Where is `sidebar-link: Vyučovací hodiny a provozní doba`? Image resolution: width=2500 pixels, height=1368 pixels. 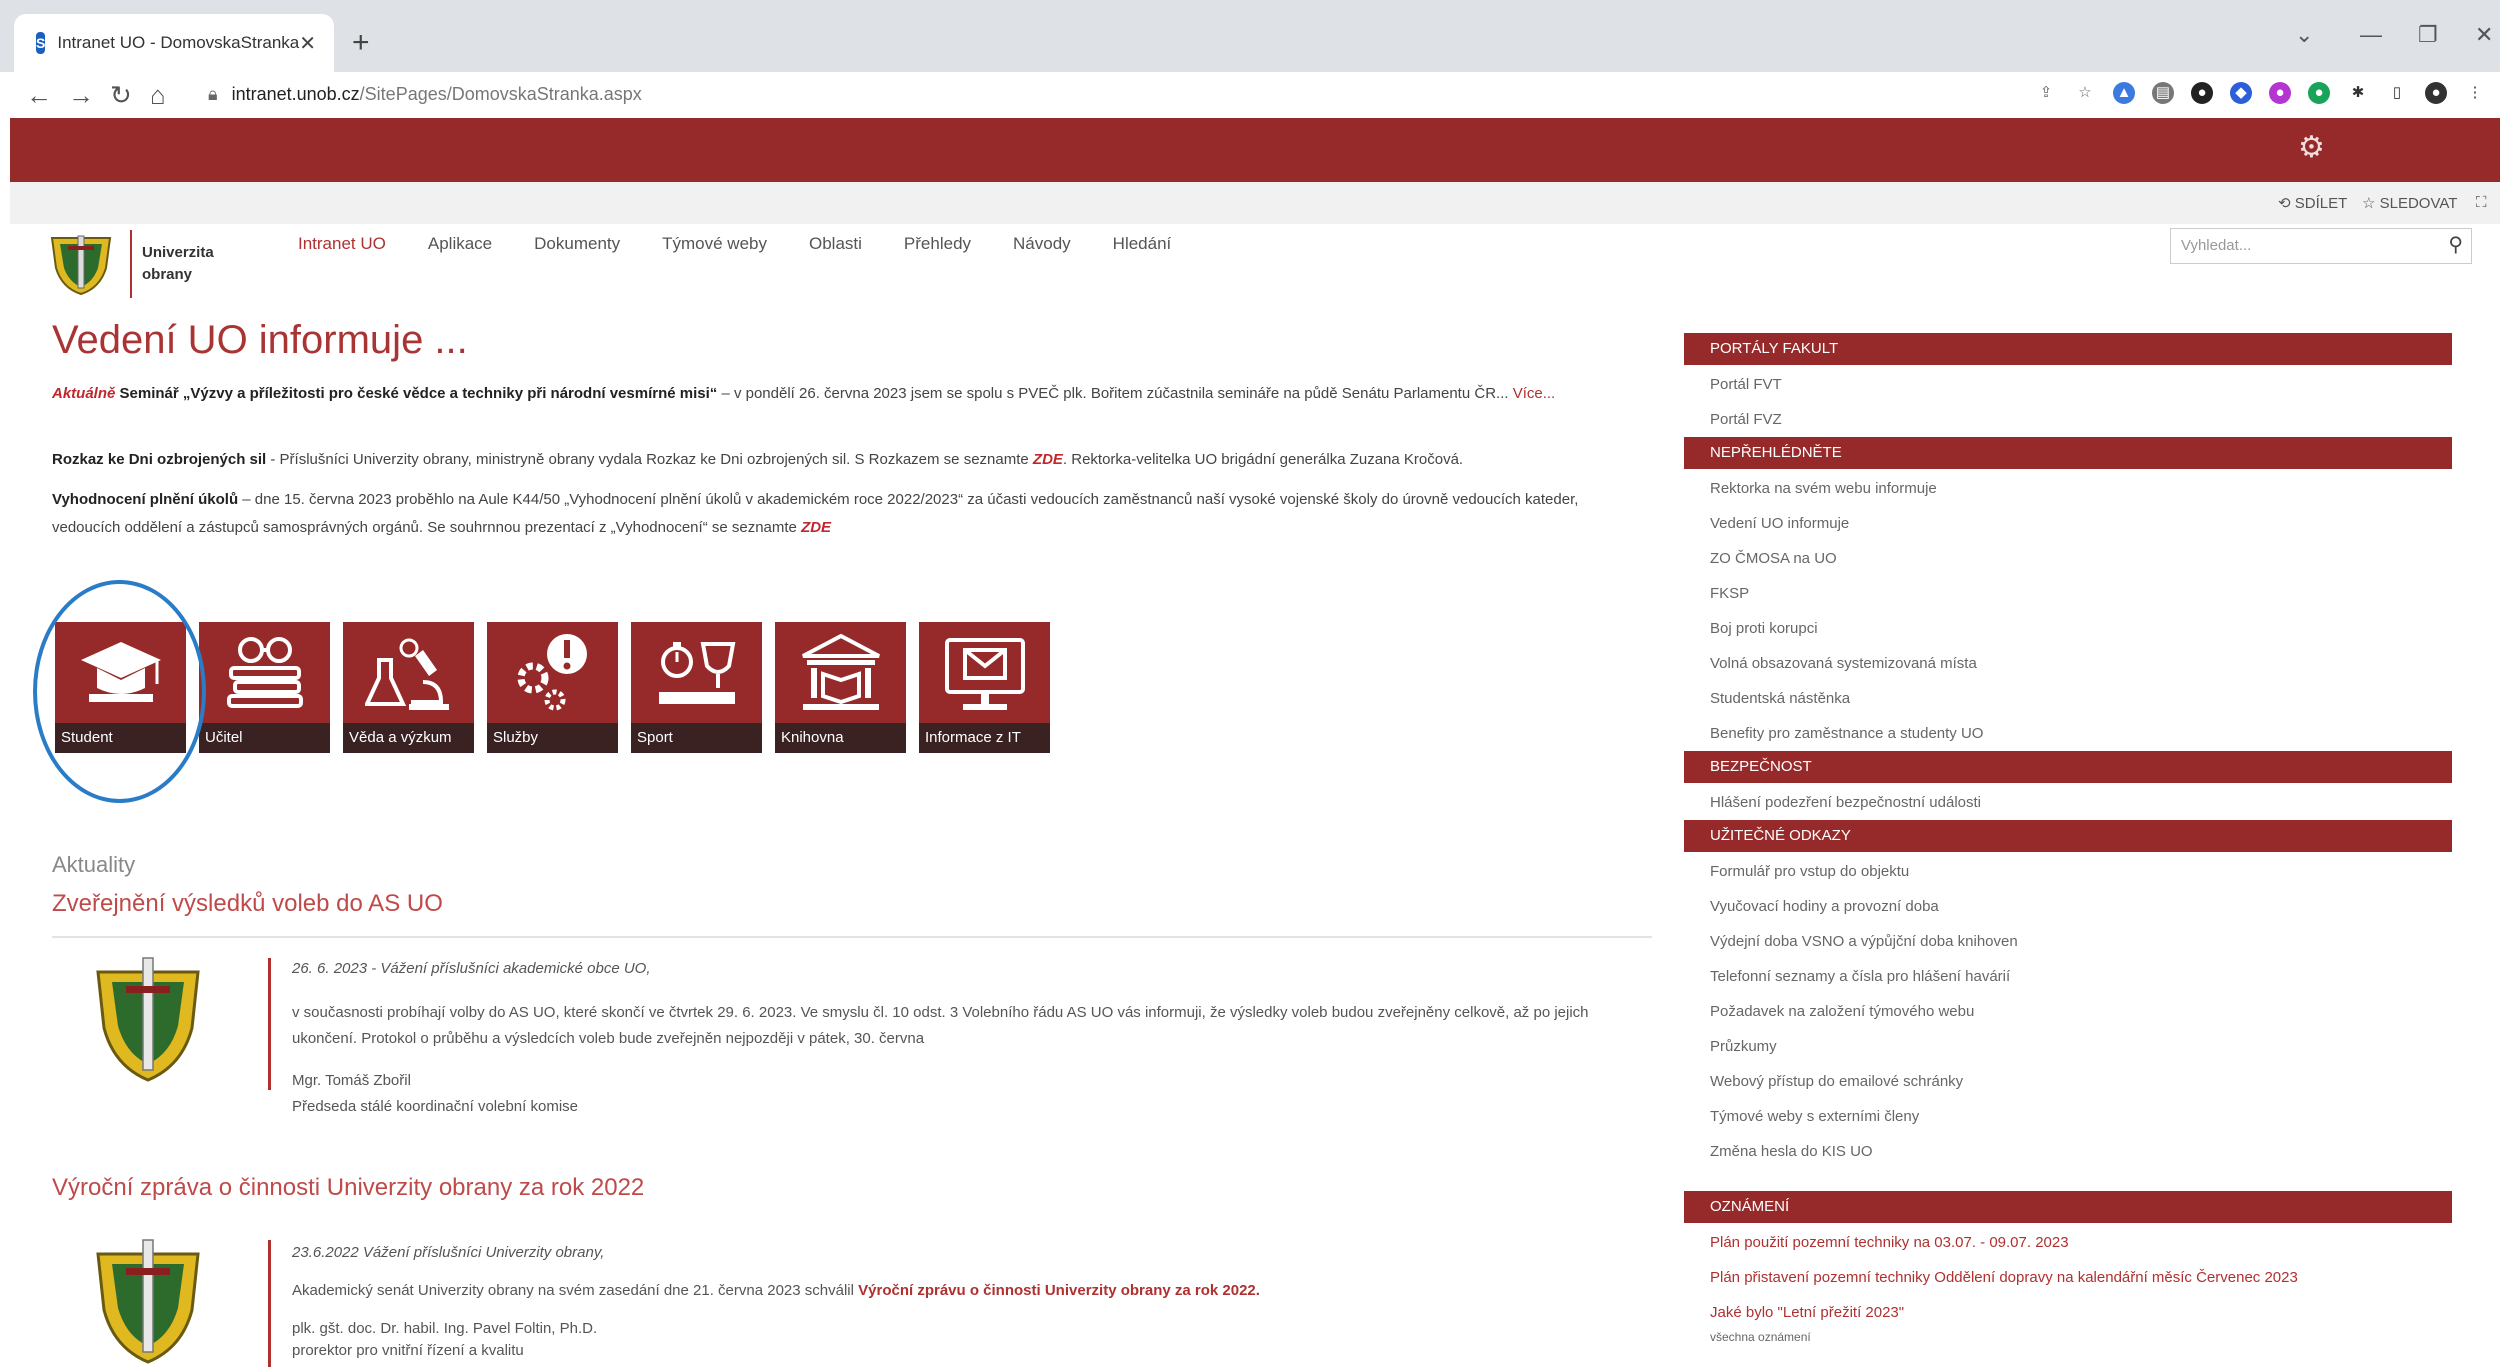
sidebar-link: Vyučovací hodiny a provozní doba is located at coordinates (2068, 906).